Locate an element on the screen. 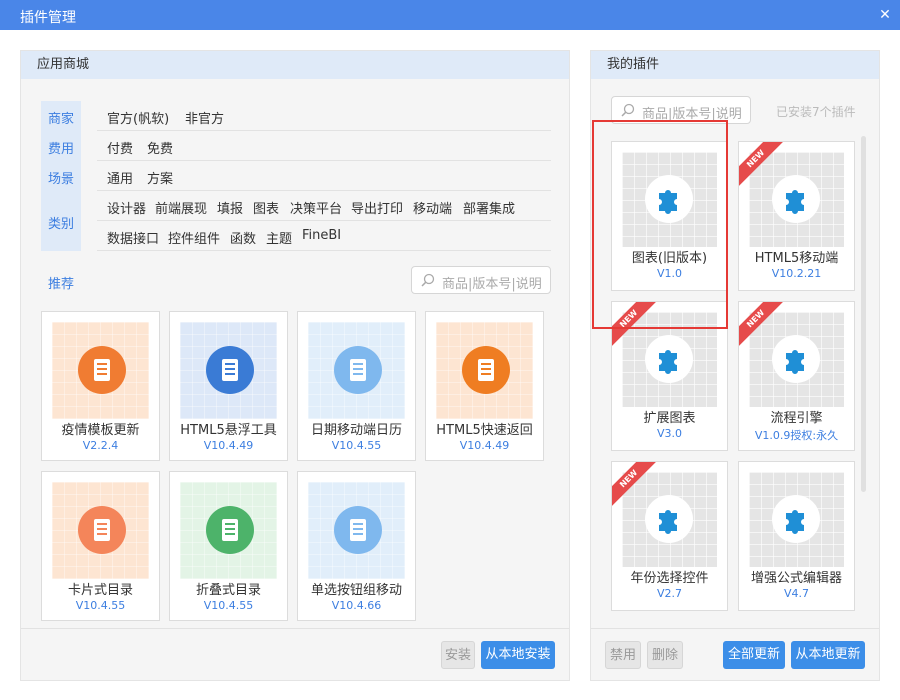  filter-option: 非官方 is located at coordinates (204, 117).